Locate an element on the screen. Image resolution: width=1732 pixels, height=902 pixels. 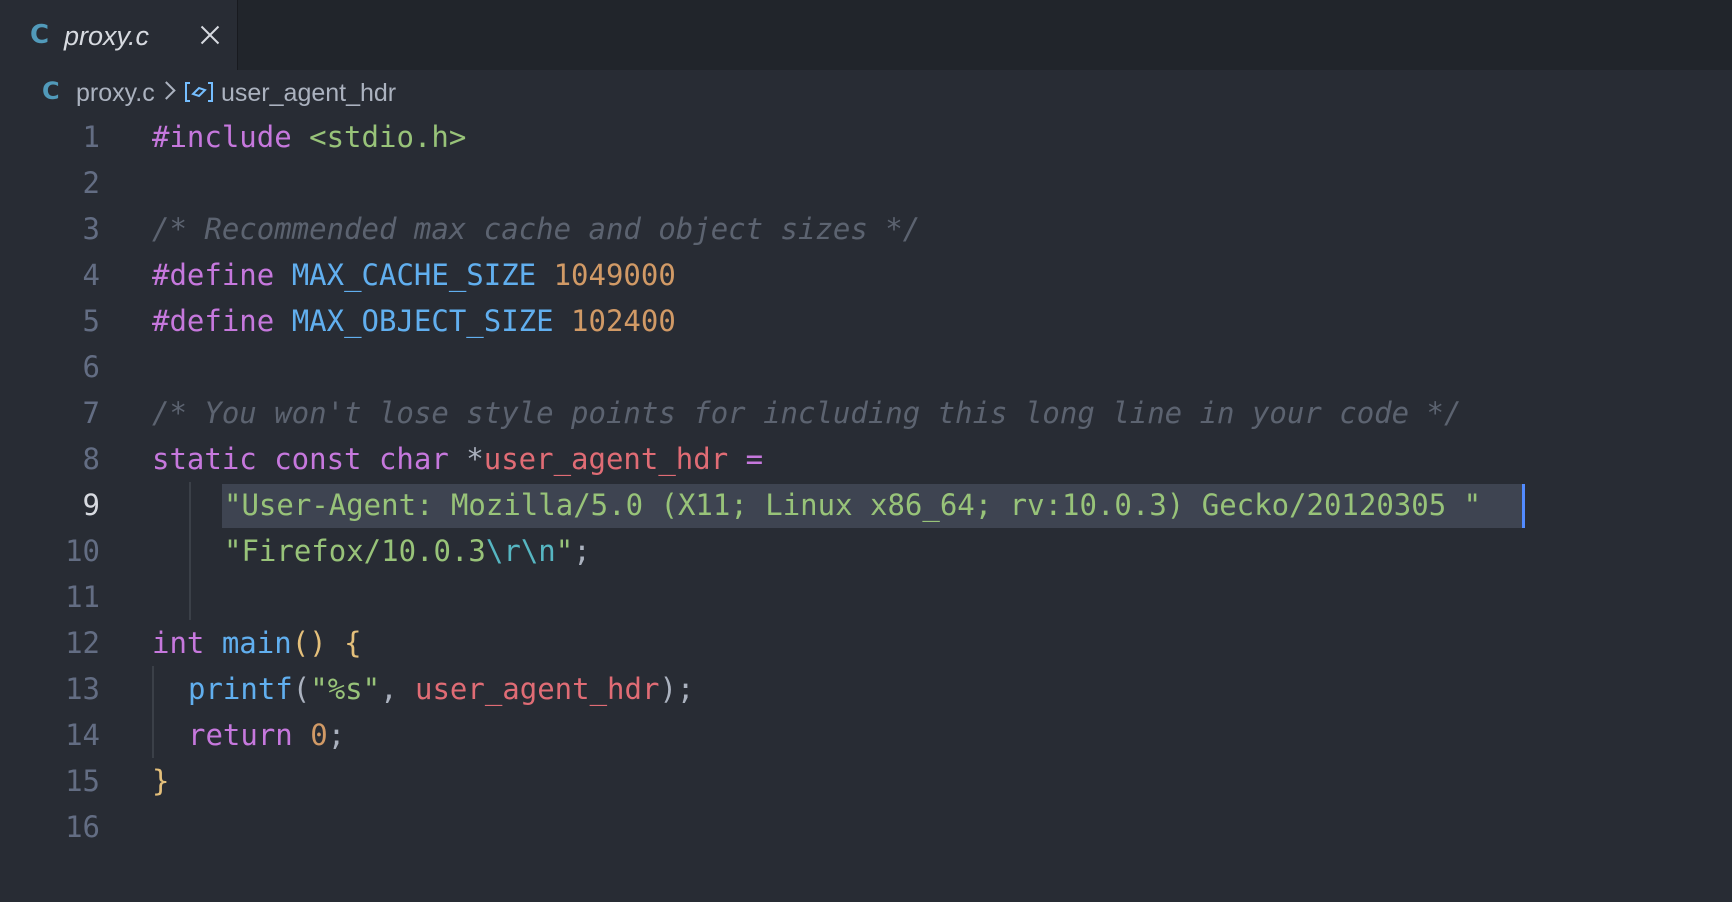
code-token: int is located at coordinates (187, 643).